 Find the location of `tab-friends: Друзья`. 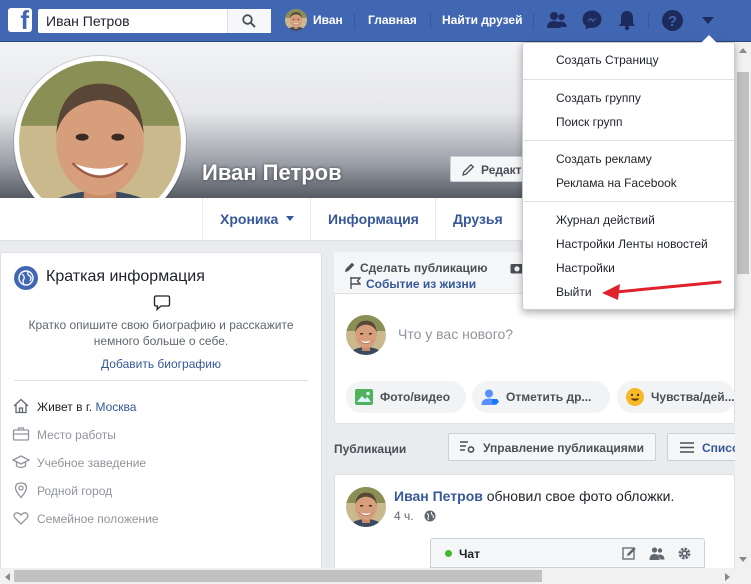

tab-friends: Друзья is located at coordinates (480, 219).